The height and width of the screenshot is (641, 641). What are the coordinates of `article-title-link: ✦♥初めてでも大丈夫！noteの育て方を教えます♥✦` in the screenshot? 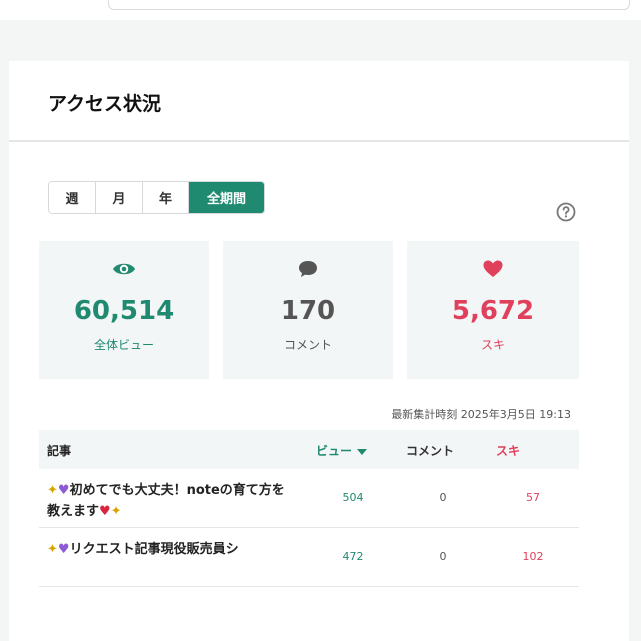 It's located at (172, 501).